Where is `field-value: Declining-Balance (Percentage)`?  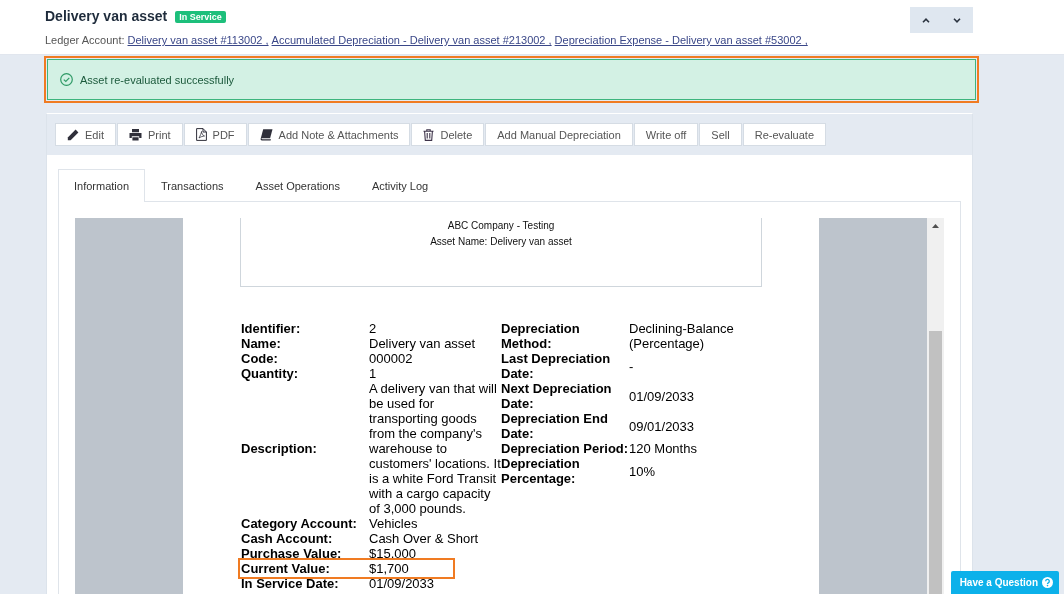
field-value: Declining-Balance (Percentage) is located at coordinates (682, 336).